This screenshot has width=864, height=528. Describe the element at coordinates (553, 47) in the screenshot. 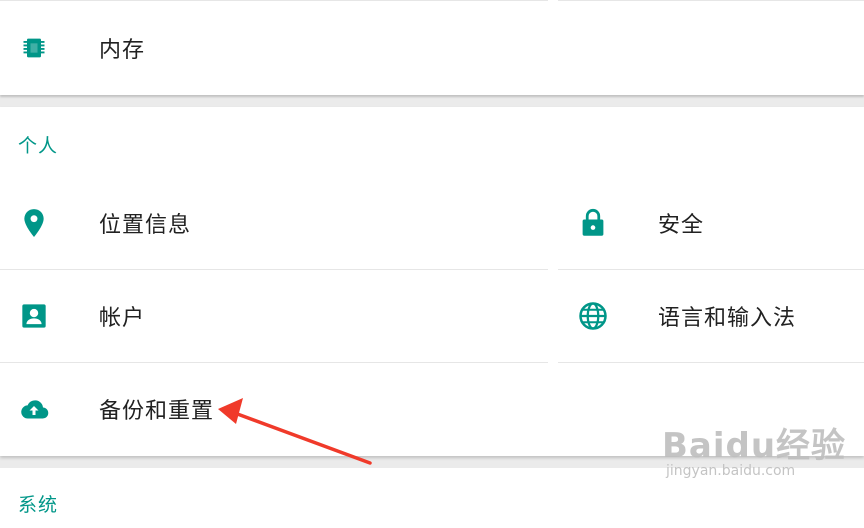

I see `column-gap` at that location.